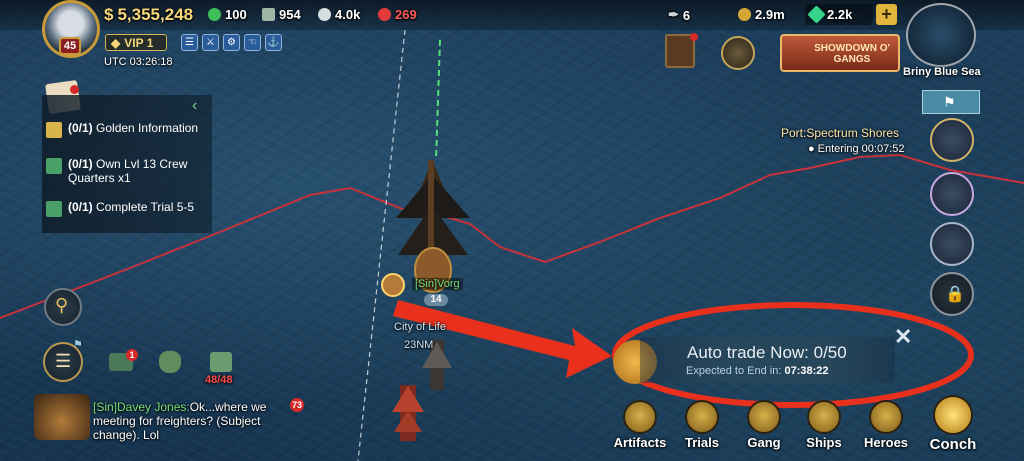  What do you see at coordinates (856, 149) in the screenshot?
I see `port-status: ● Entering 00:07:52` at bounding box center [856, 149].